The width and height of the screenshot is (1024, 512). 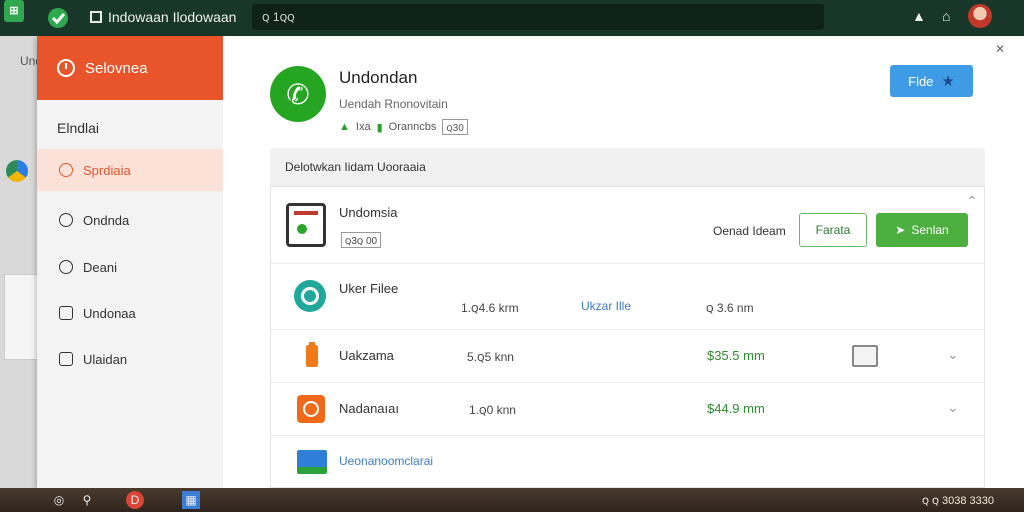 I want to click on farata-button: Farata, so click(x=833, y=230).